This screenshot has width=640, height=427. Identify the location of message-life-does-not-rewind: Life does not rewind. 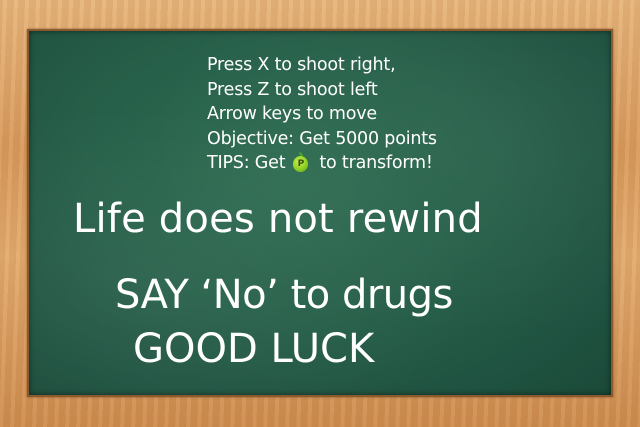
(278, 219).